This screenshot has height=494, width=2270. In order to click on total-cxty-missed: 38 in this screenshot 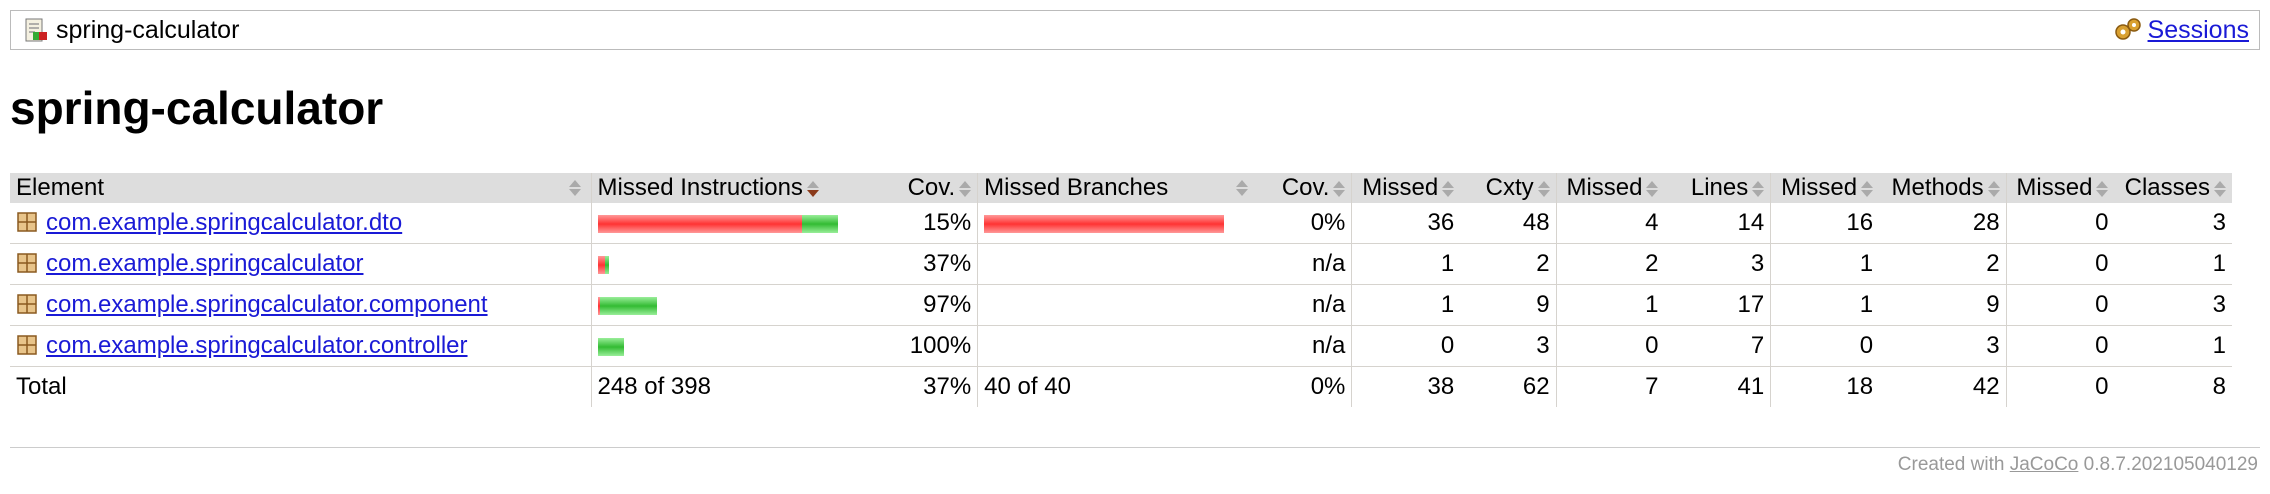, I will do `click(1406, 386)`.